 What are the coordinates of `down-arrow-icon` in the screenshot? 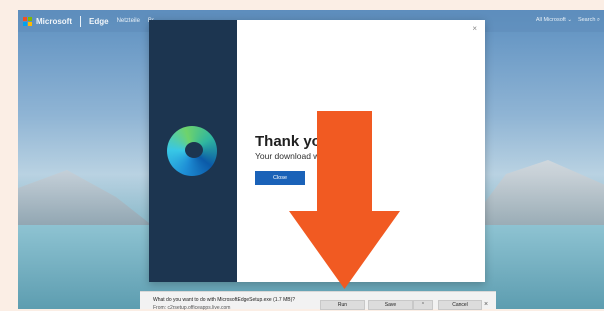 It's located at (344, 200).